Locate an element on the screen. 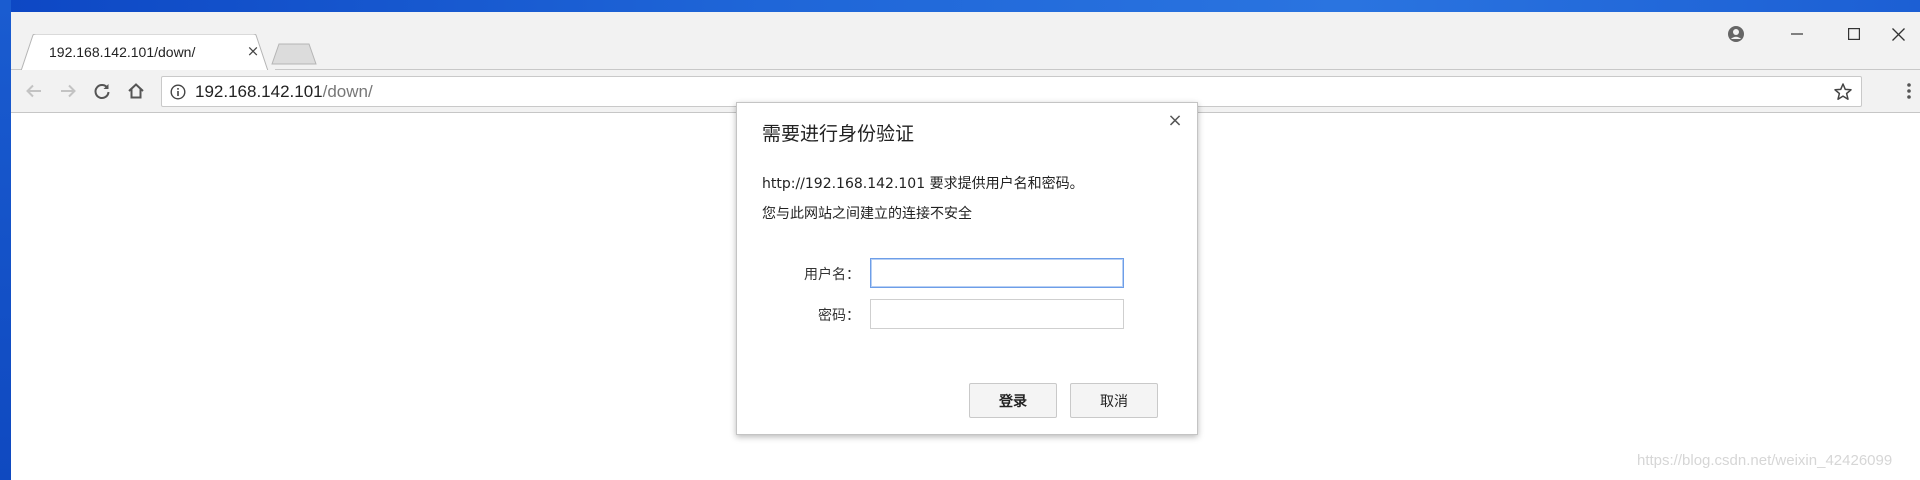 Image resolution: width=1920 pixels, height=480 pixels. desktop-background-left is located at coordinates (5, 240).